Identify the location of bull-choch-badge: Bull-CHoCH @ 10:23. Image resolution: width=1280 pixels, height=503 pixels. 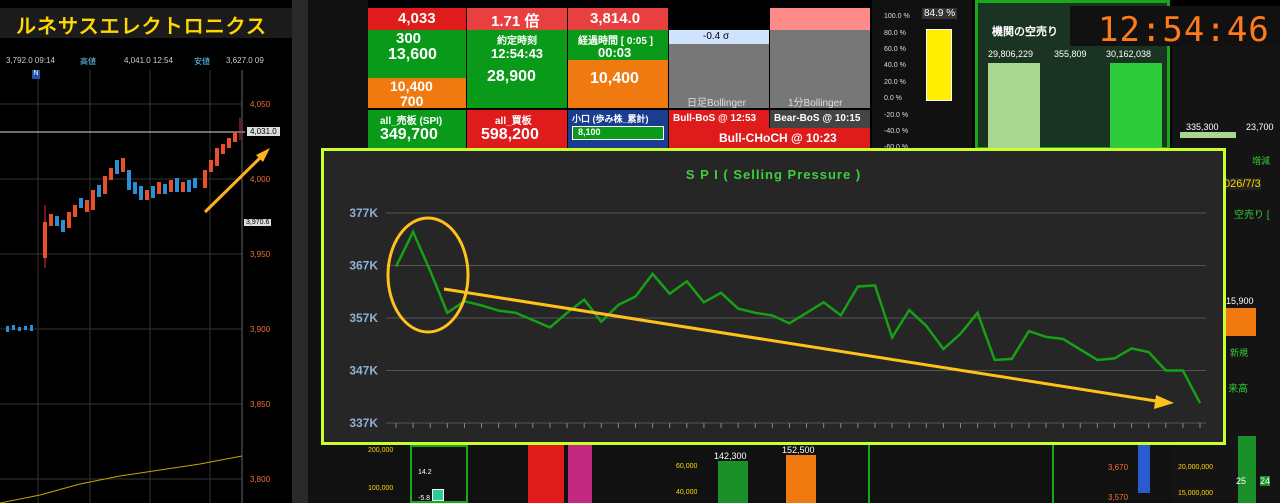
(769, 138).